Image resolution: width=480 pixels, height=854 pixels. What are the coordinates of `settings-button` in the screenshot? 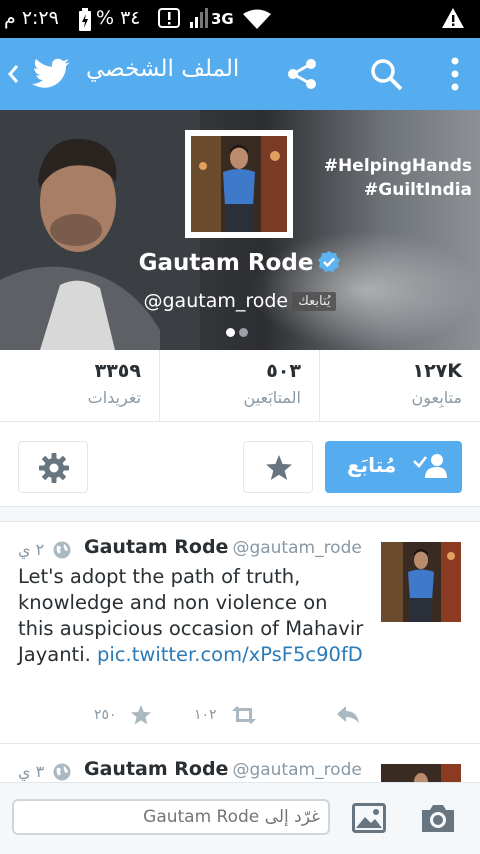 It's located at (53, 467).